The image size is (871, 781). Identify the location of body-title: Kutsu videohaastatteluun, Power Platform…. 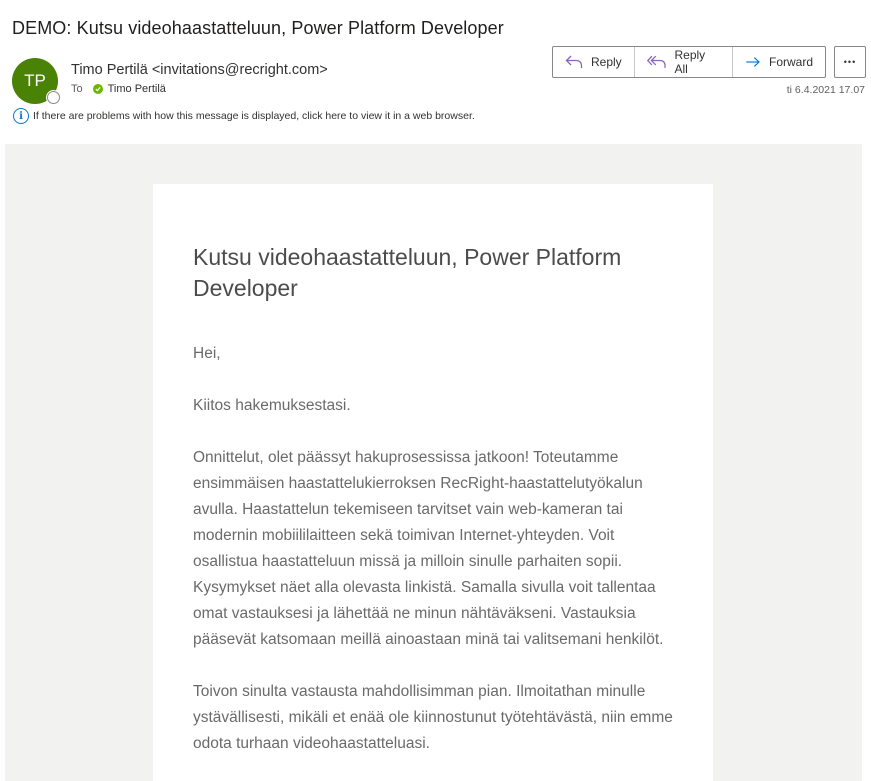
(407, 272).